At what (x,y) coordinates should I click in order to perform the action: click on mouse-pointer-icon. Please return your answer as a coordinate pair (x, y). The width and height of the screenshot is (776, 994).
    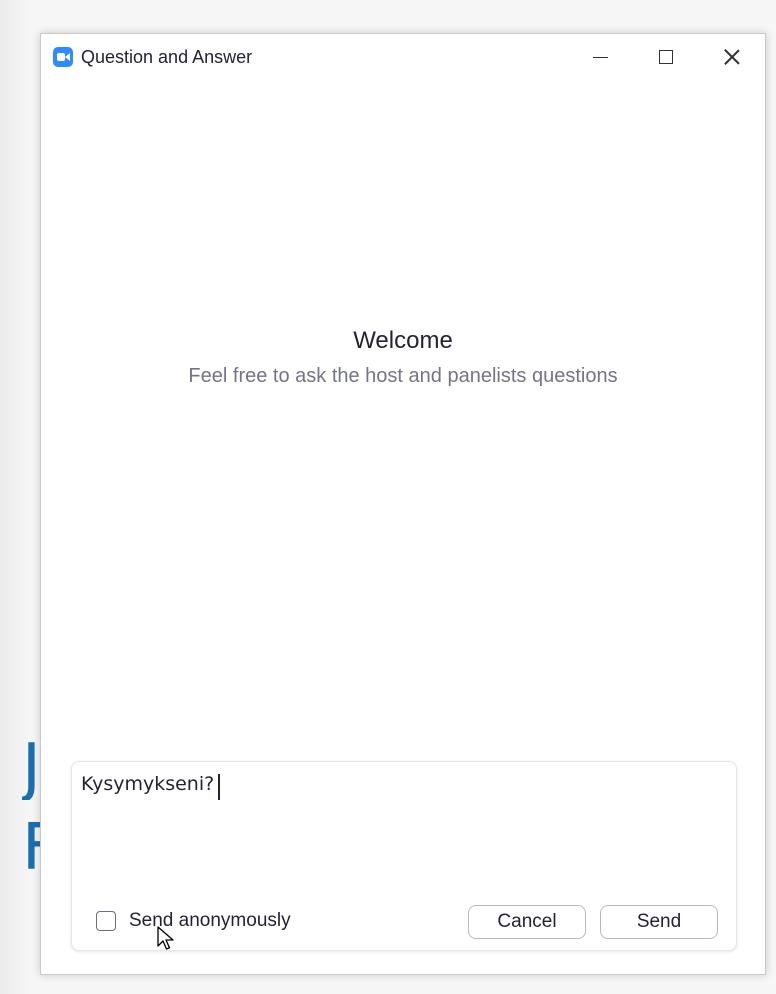
    Looking at the image, I should click on (165, 938).